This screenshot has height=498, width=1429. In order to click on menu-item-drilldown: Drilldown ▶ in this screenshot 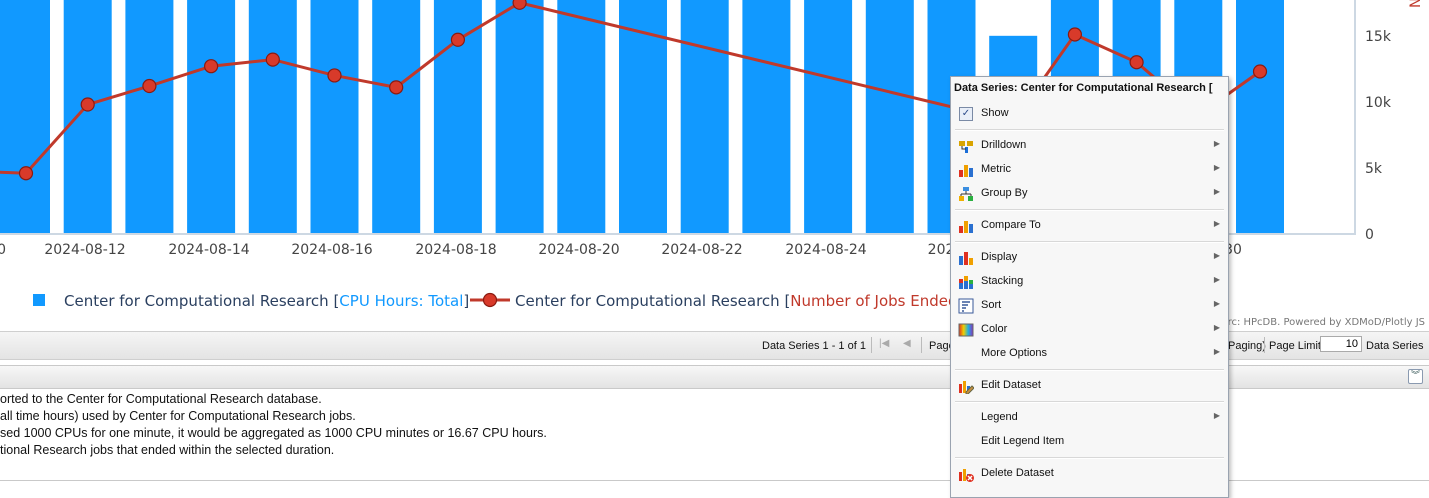, I will do `click(1089, 146)`.